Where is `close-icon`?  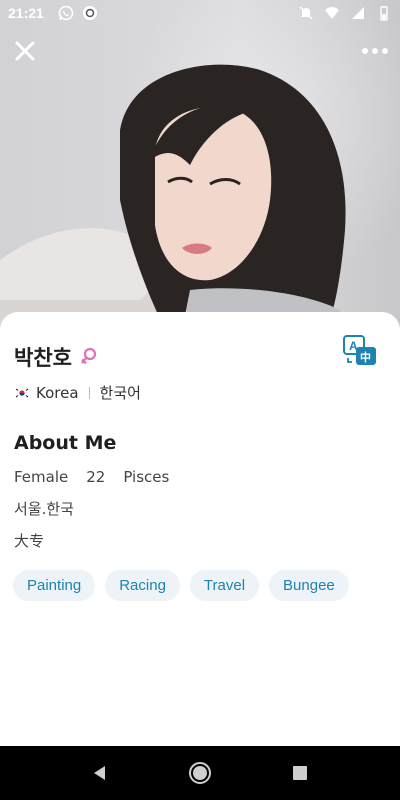 close-icon is located at coordinates (25, 51).